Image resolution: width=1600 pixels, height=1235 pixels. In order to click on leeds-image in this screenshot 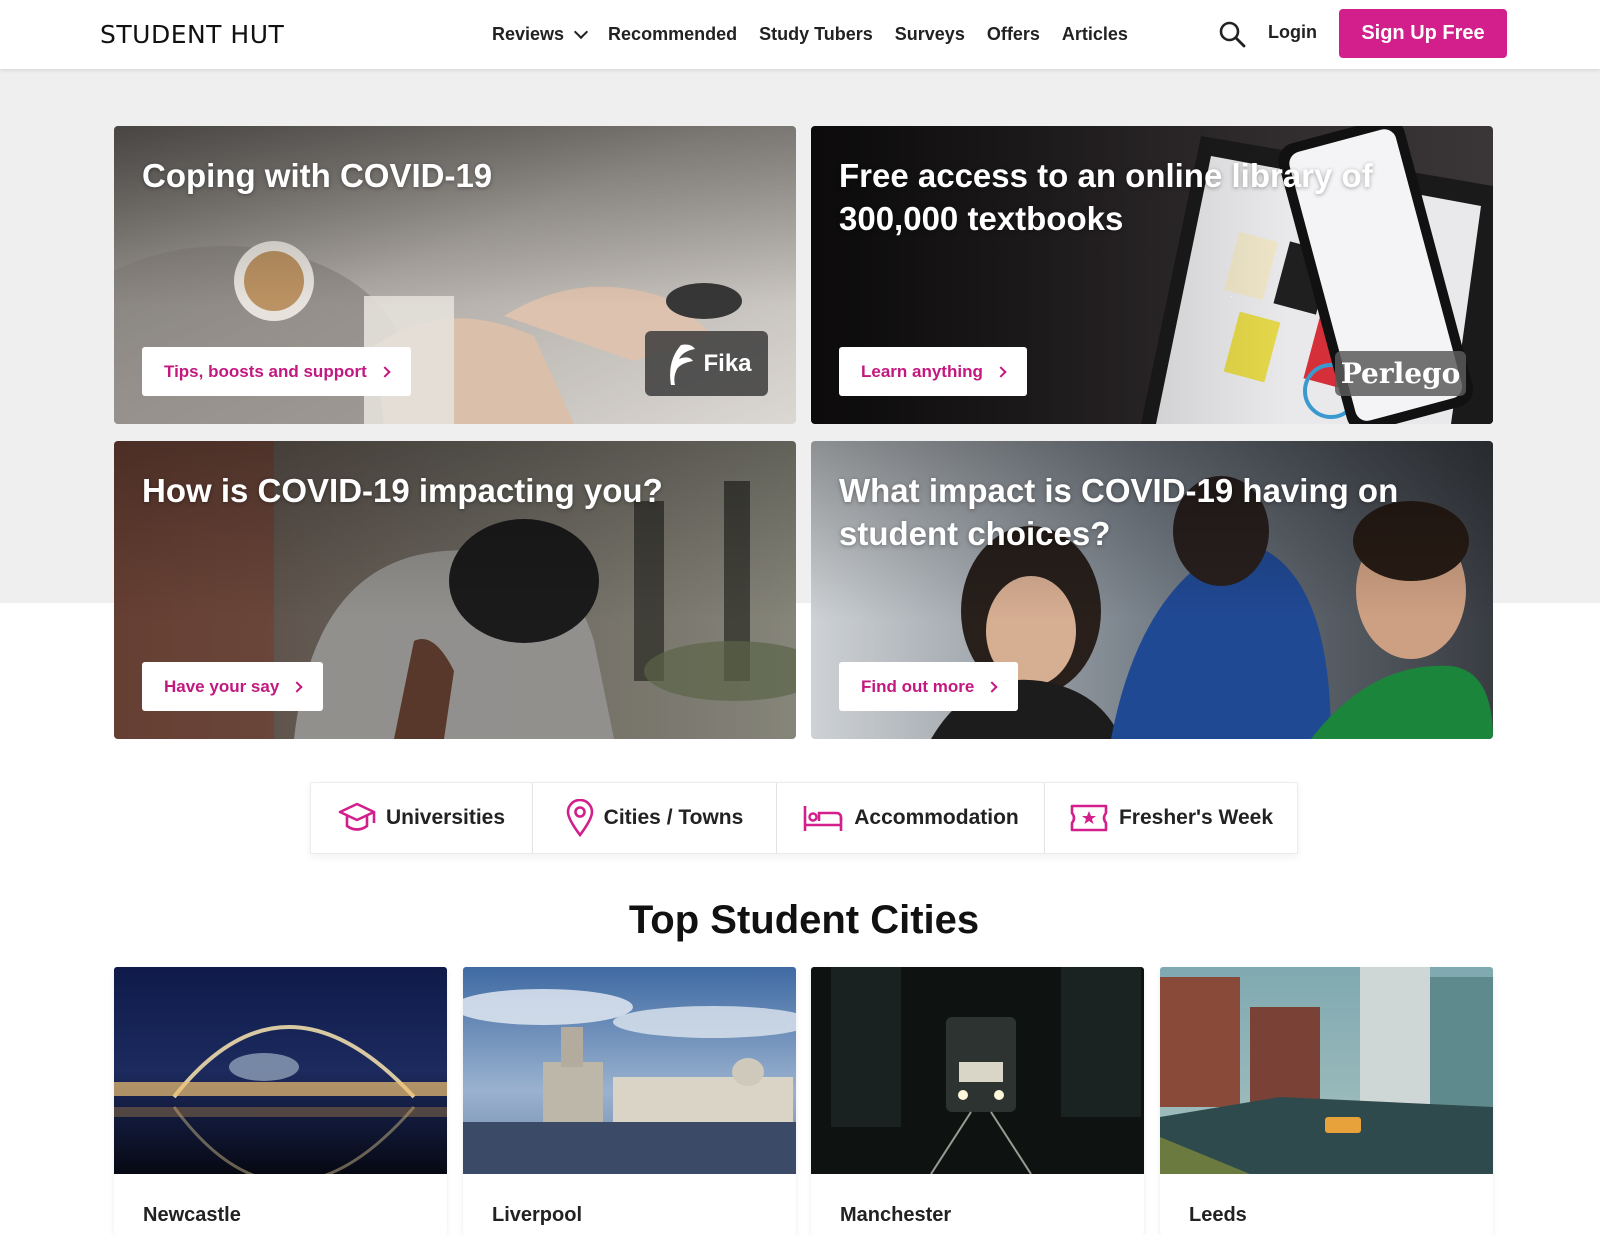, I will do `click(1326, 1070)`.